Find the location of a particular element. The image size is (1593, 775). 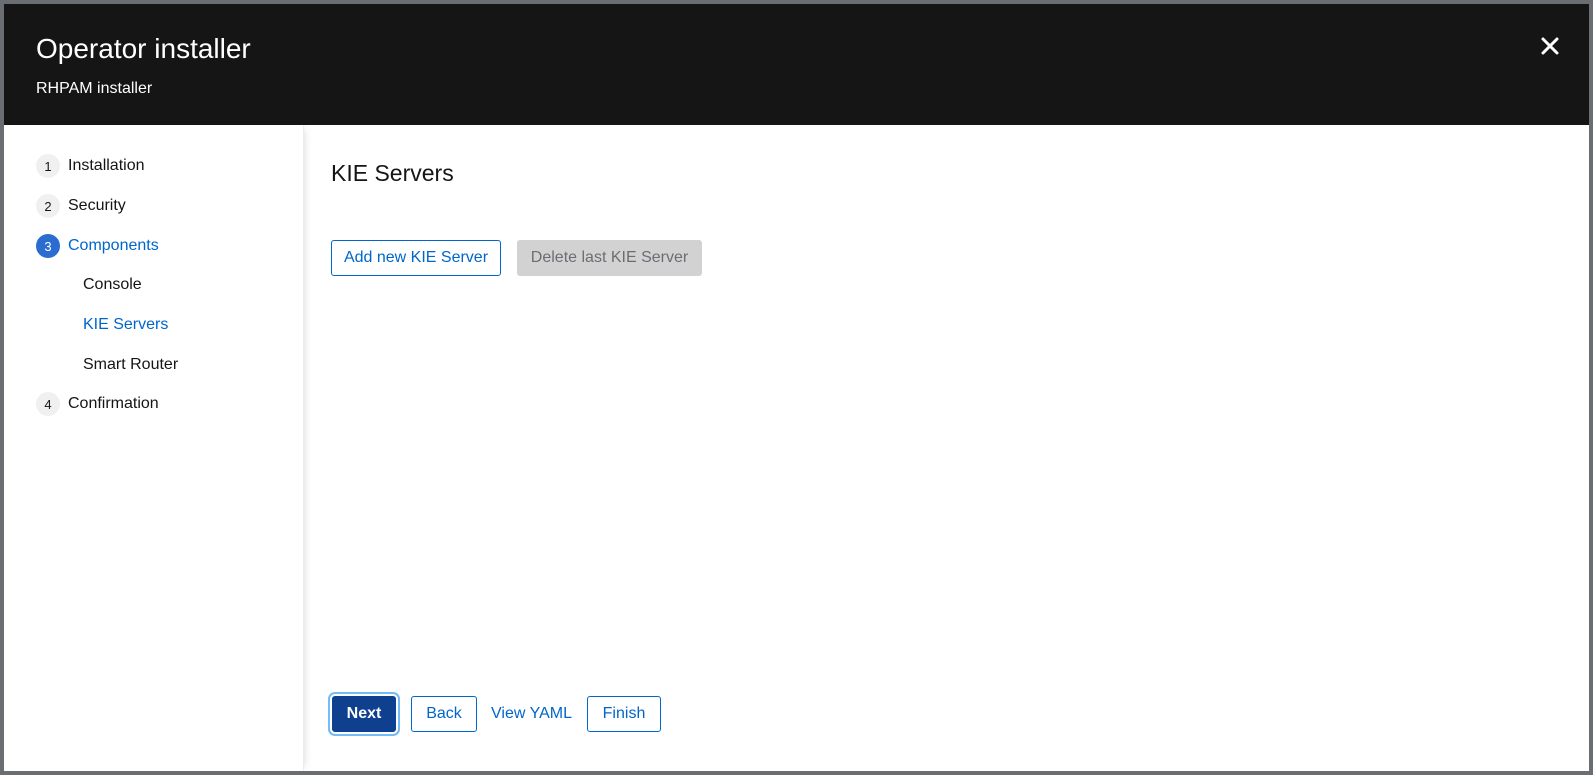

nav-step-confirmation: 4 Confirmation is located at coordinates (97, 404).